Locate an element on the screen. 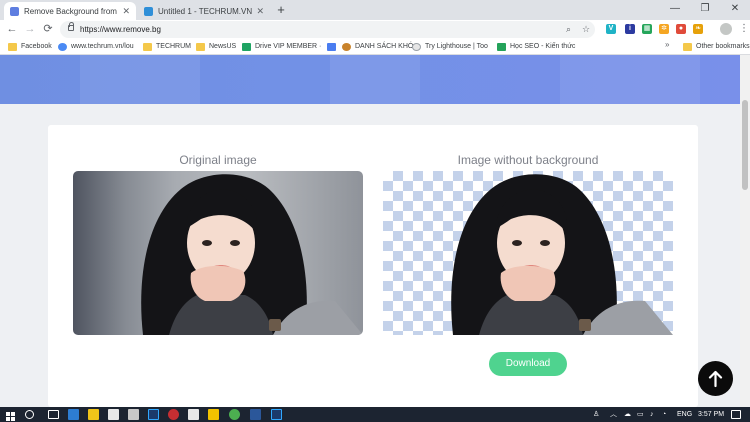  bookmark-star-icon: ☆ is located at coordinates (586, 29).